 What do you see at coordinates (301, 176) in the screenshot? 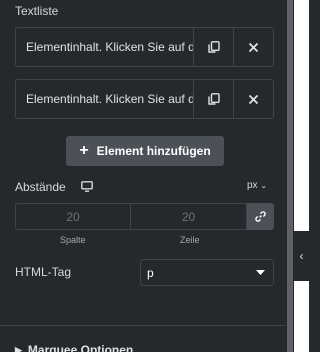
I see `preview-area` at bounding box center [301, 176].